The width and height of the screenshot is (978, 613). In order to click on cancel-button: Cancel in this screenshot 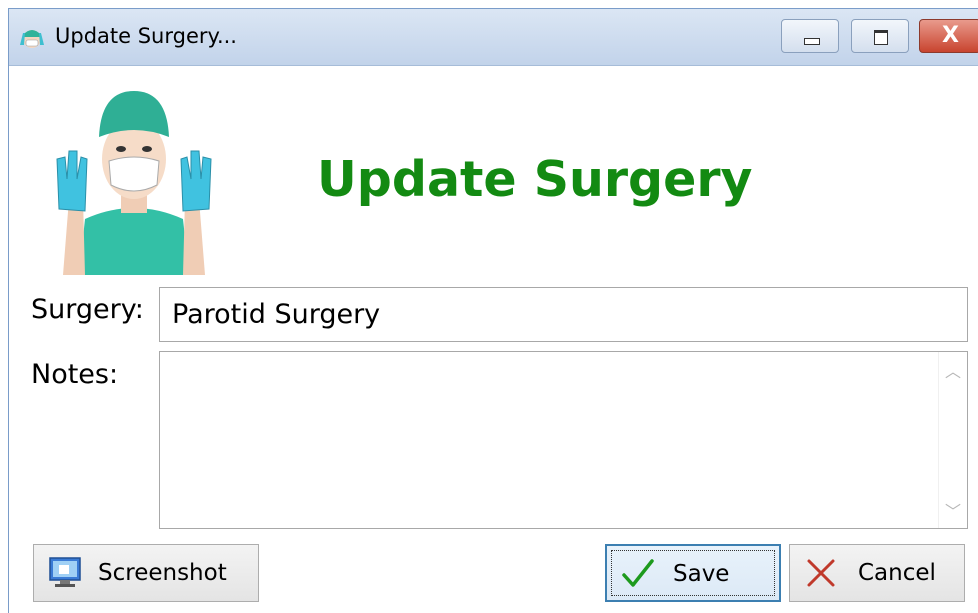, I will do `click(877, 573)`.